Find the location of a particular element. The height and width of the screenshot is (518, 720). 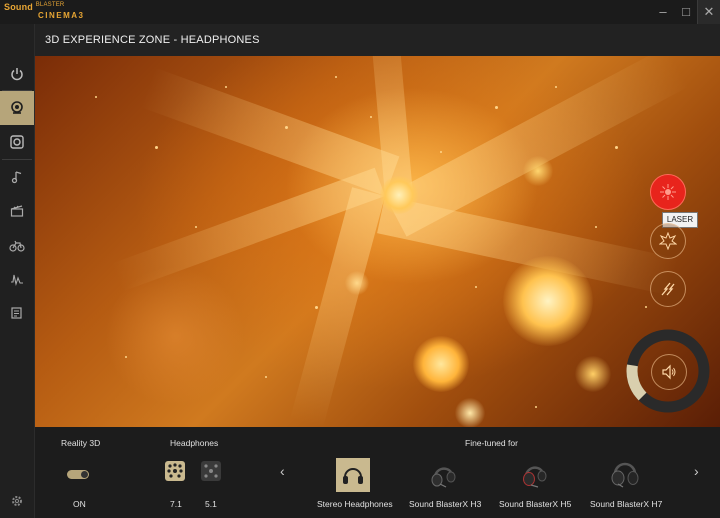

device-blasterx-h3 is located at coordinates (443, 475).